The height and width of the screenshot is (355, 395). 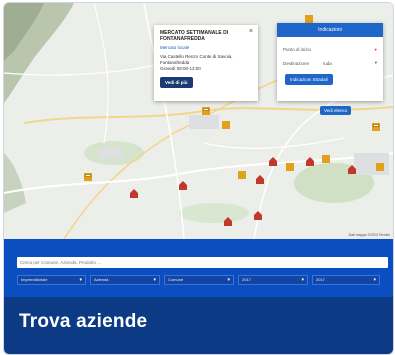 What do you see at coordinates (369, 235) in the screenshot?
I see `map-footer: Dati mappa ©2023 Termini` at bounding box center [369, 235].